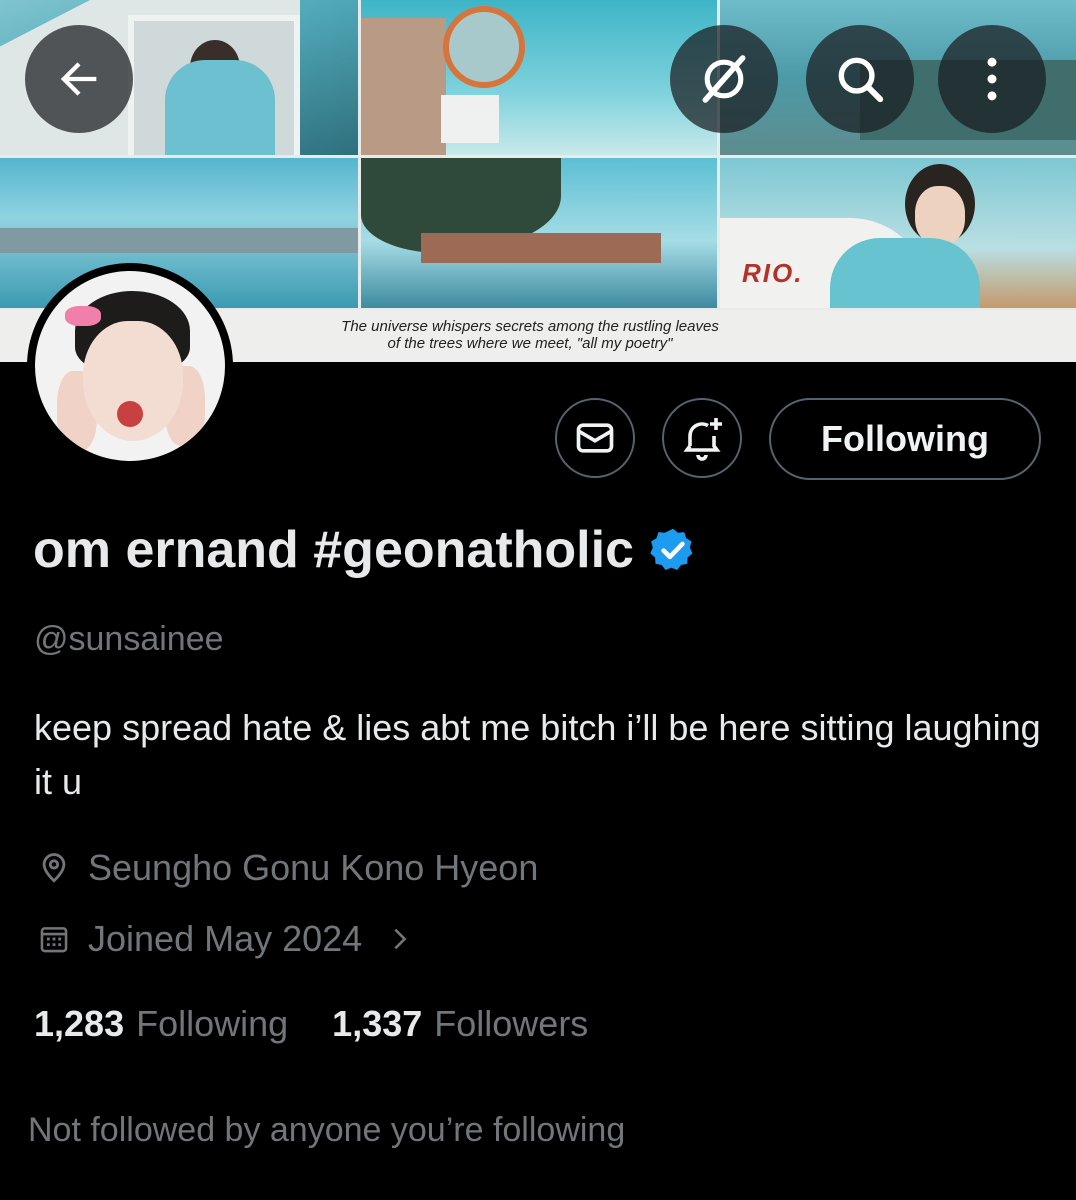  Describe the element at coordinates (673, 550) in the screenshot. I see `verified-badge-icon` at that location.